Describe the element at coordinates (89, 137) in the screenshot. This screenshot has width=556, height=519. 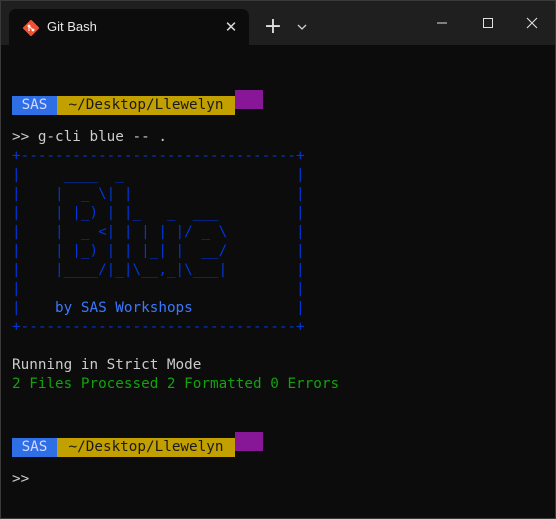
I see `command-line: >> g-cli blue -- .` at that location.